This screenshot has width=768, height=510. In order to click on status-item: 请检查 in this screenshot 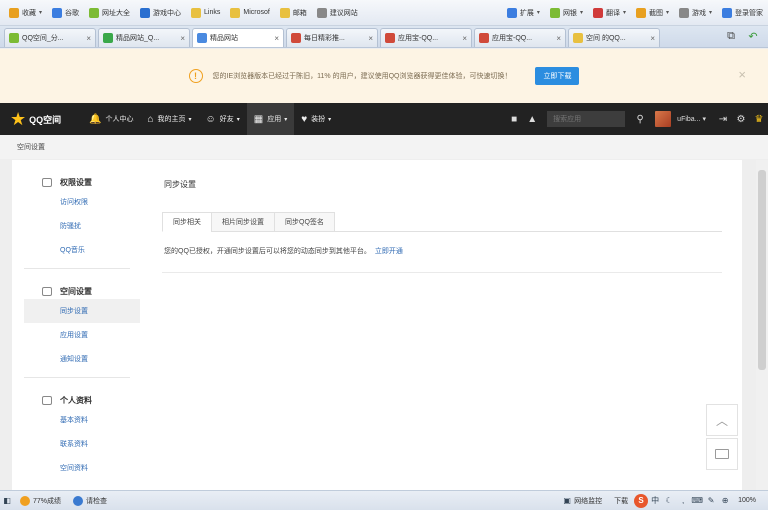, I will do `click(90, 500)`.